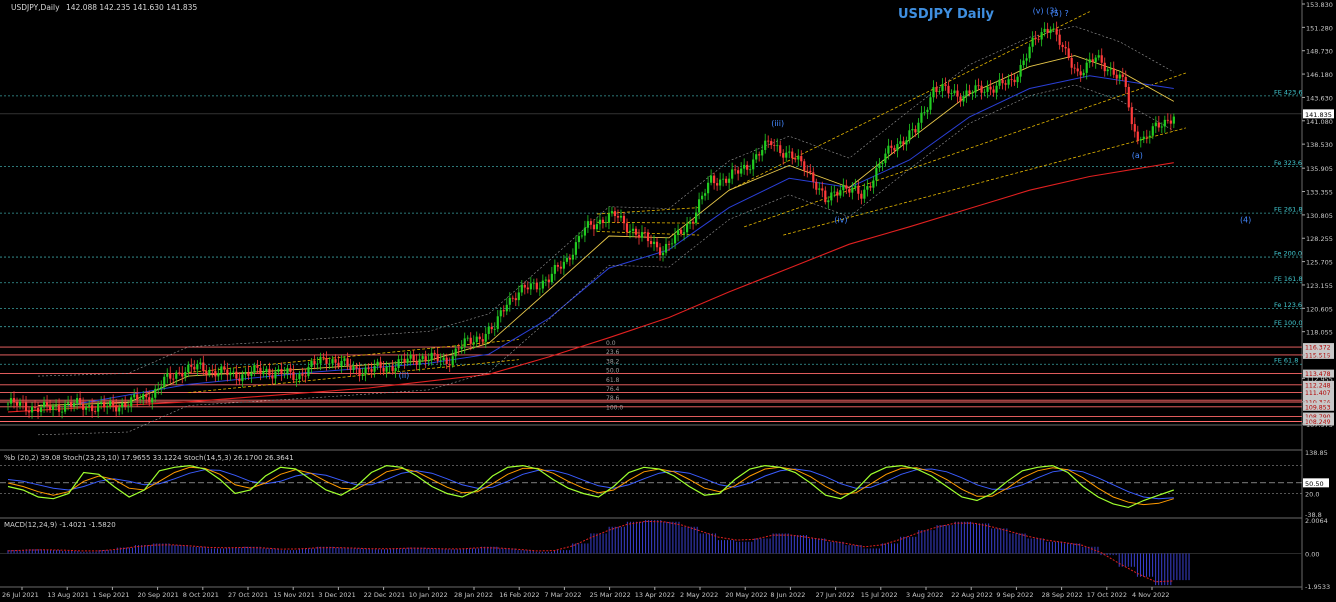 This screenshot has height=602, width=1336. I want to click on retracement-label: 50.0, so click(613, 371).